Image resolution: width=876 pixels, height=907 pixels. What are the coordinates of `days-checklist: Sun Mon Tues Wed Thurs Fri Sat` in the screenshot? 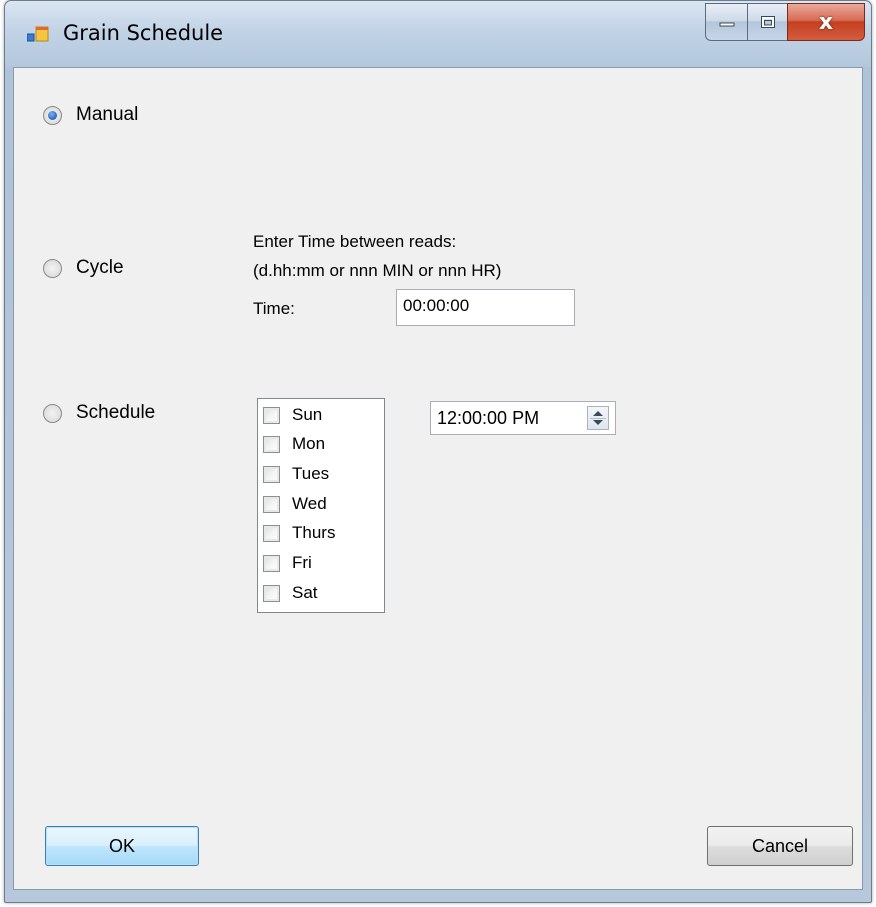 It's located at (321, 505).